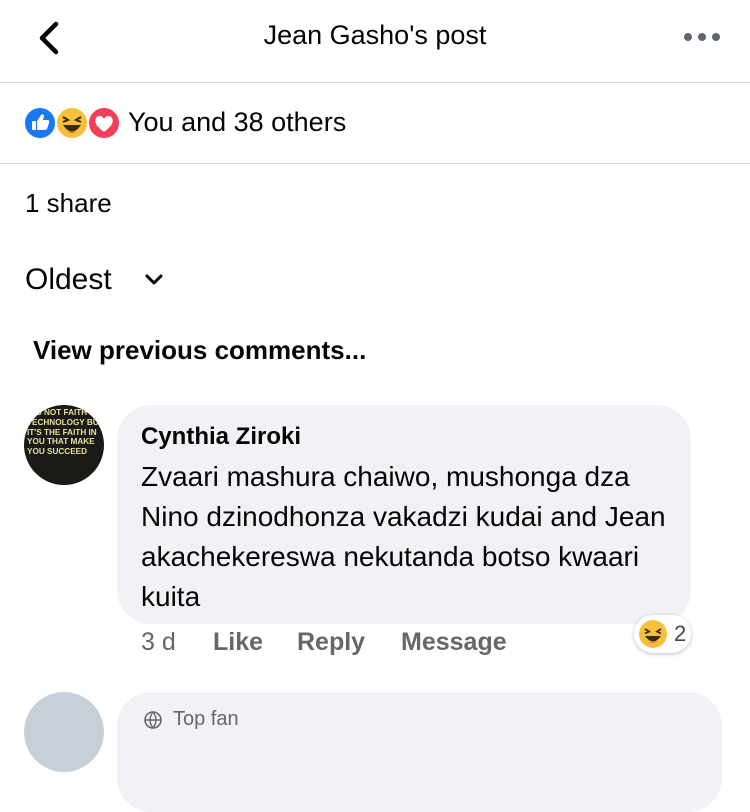 This screenshot has width=750, height=812. What do you see at coordinates (454, 642) in the screenshot?
I see `message-button: Message` at bounding box center [454, 642].